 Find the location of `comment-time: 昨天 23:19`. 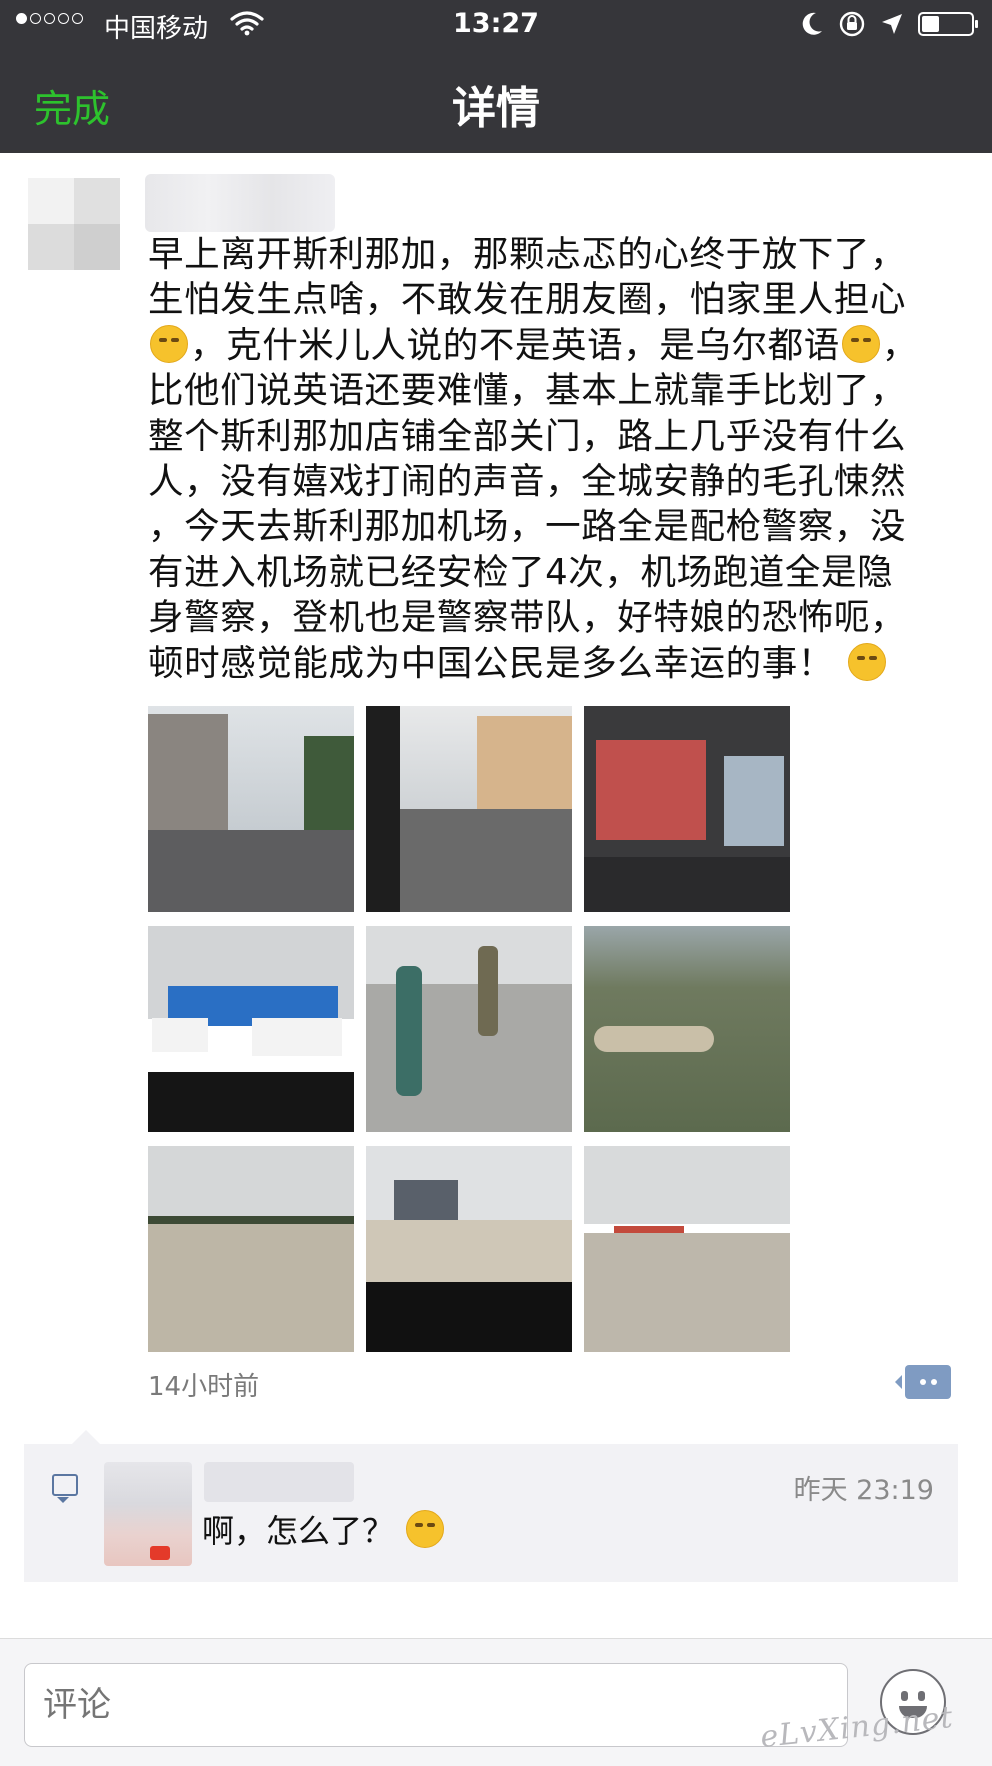

comment-time: 昨天 23:19 is located at coordinates (863, 1490).